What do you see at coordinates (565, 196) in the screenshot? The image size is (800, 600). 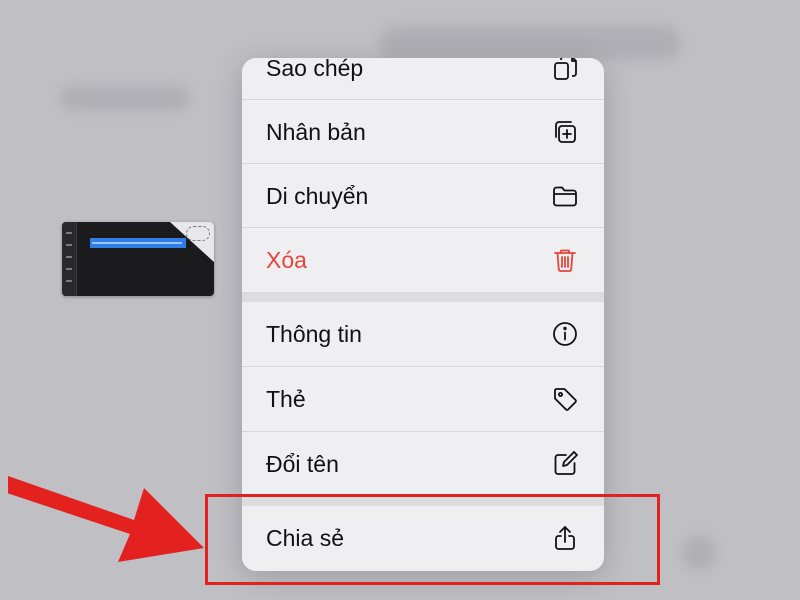 I see `folder-icon` at bounding box center [565, 196].